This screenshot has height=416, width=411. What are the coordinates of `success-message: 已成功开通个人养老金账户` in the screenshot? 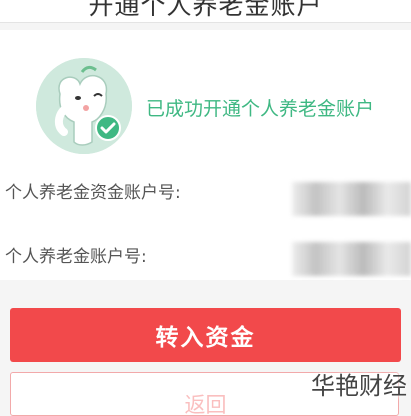 It's located at (260, 109).